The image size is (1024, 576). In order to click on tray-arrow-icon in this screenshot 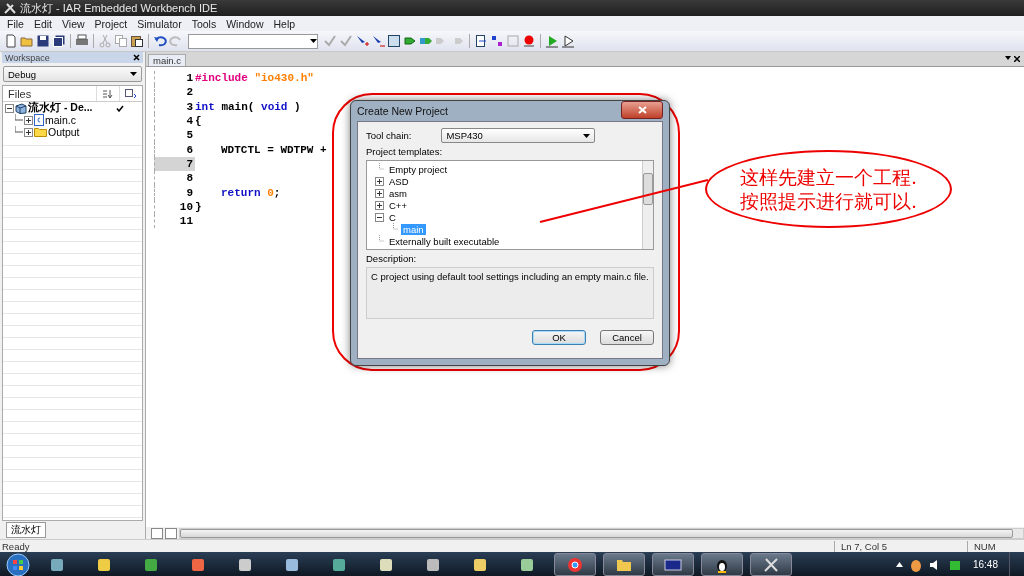, I will do `click(899, 564)`.